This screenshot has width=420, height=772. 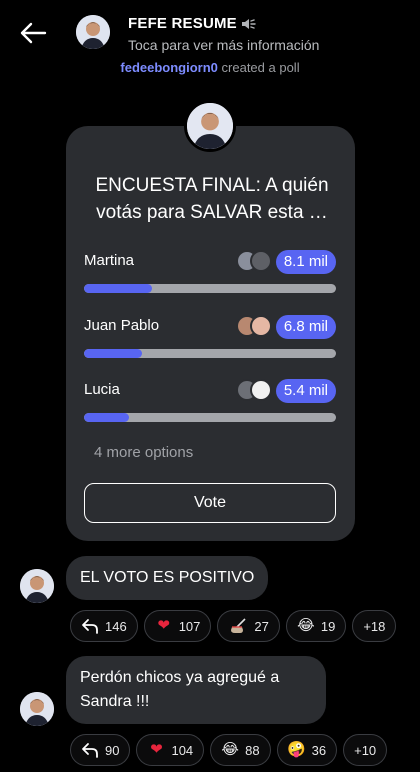 What do you see at coordinates (116, 626) in the screenshot?
I see `reaction-count: 146` at bounding box center [116, 626].